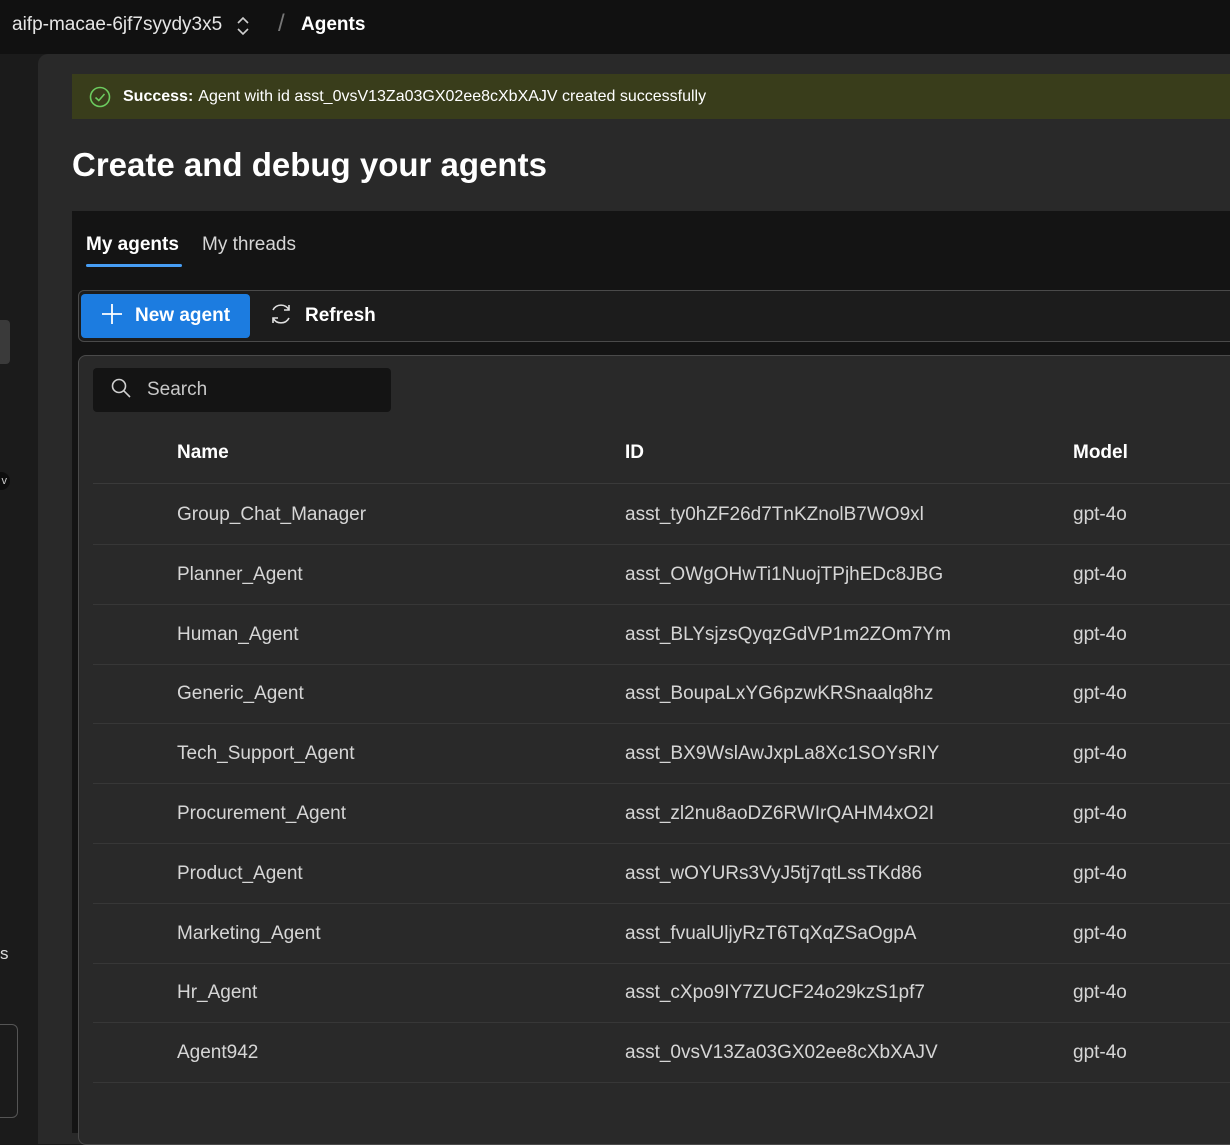 The height and width of the screenshot is (1145, 1230). I want to click on agent-name: Marketing_Agent, so click(249, 934).